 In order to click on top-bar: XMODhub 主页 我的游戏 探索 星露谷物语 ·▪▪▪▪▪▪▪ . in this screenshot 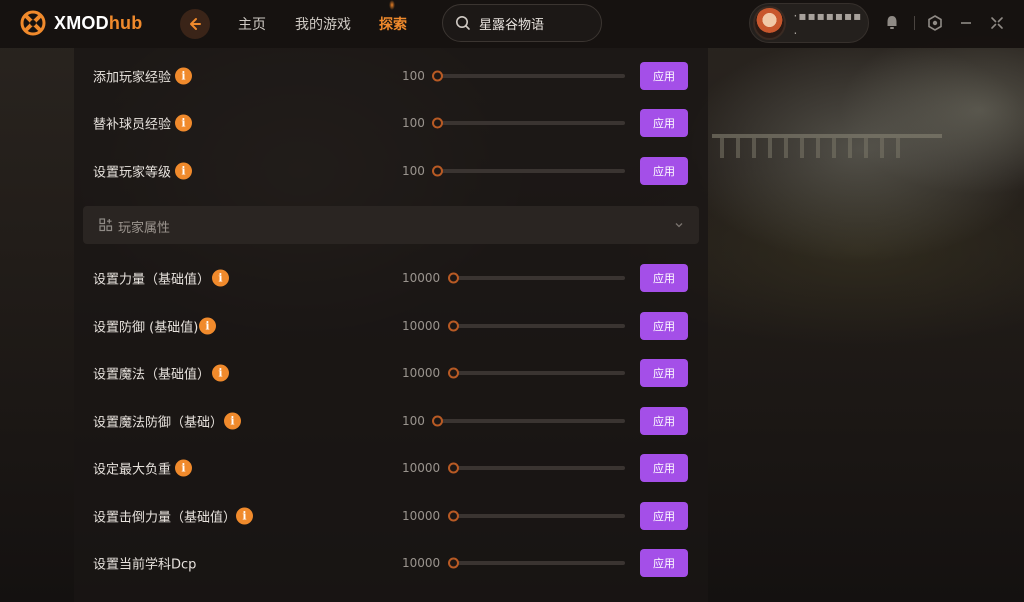, I will do `click(512, 24)`.